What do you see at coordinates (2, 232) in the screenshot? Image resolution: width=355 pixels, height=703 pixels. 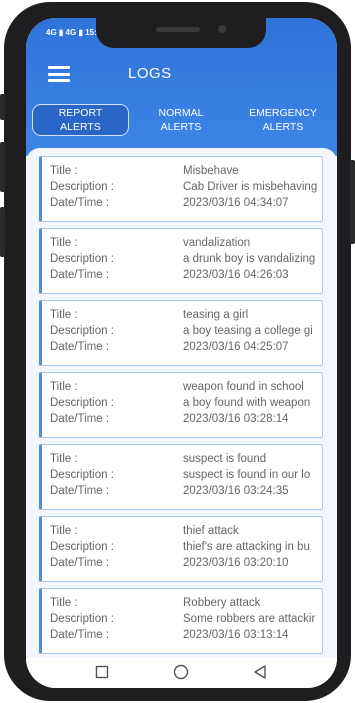 I see `power-button` at bounding box center [2, 232].